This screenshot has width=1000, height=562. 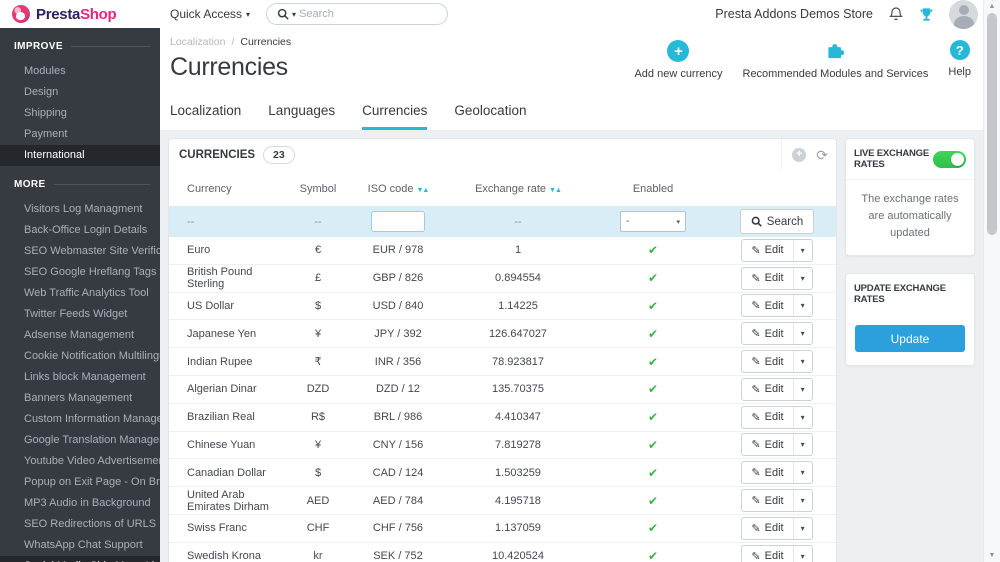 What do you see at coordinates (301, 116) in the screenshot?
I see `tab: Languages` at bounding box center [301, 116].